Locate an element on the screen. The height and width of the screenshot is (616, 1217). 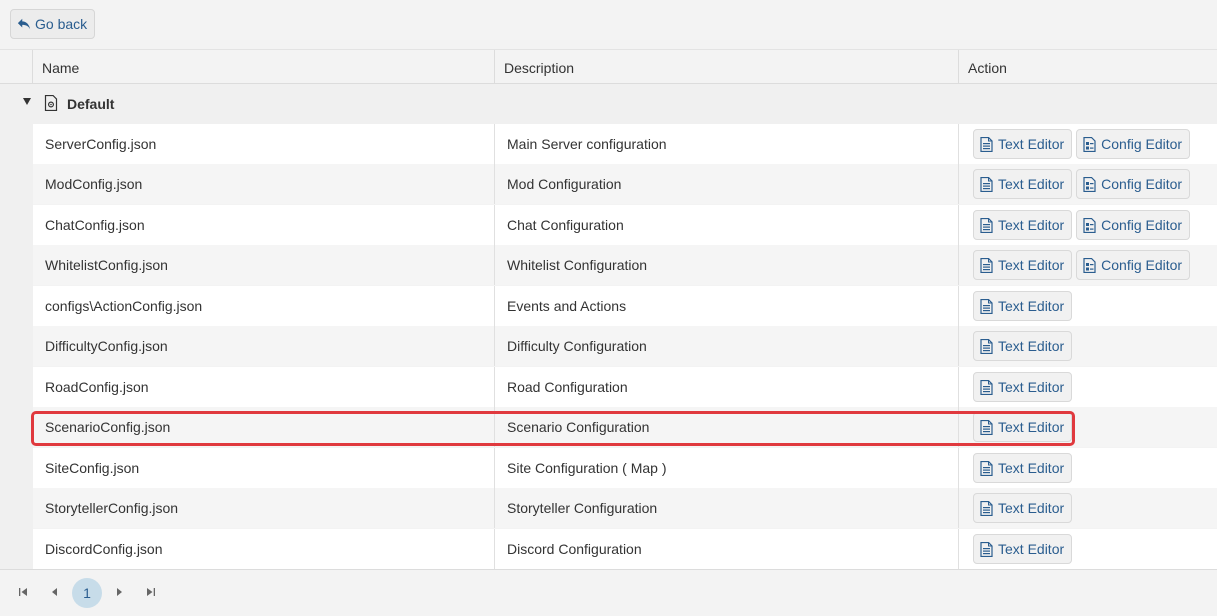
go-back-button: Go back is located at coordinates (52, 24).